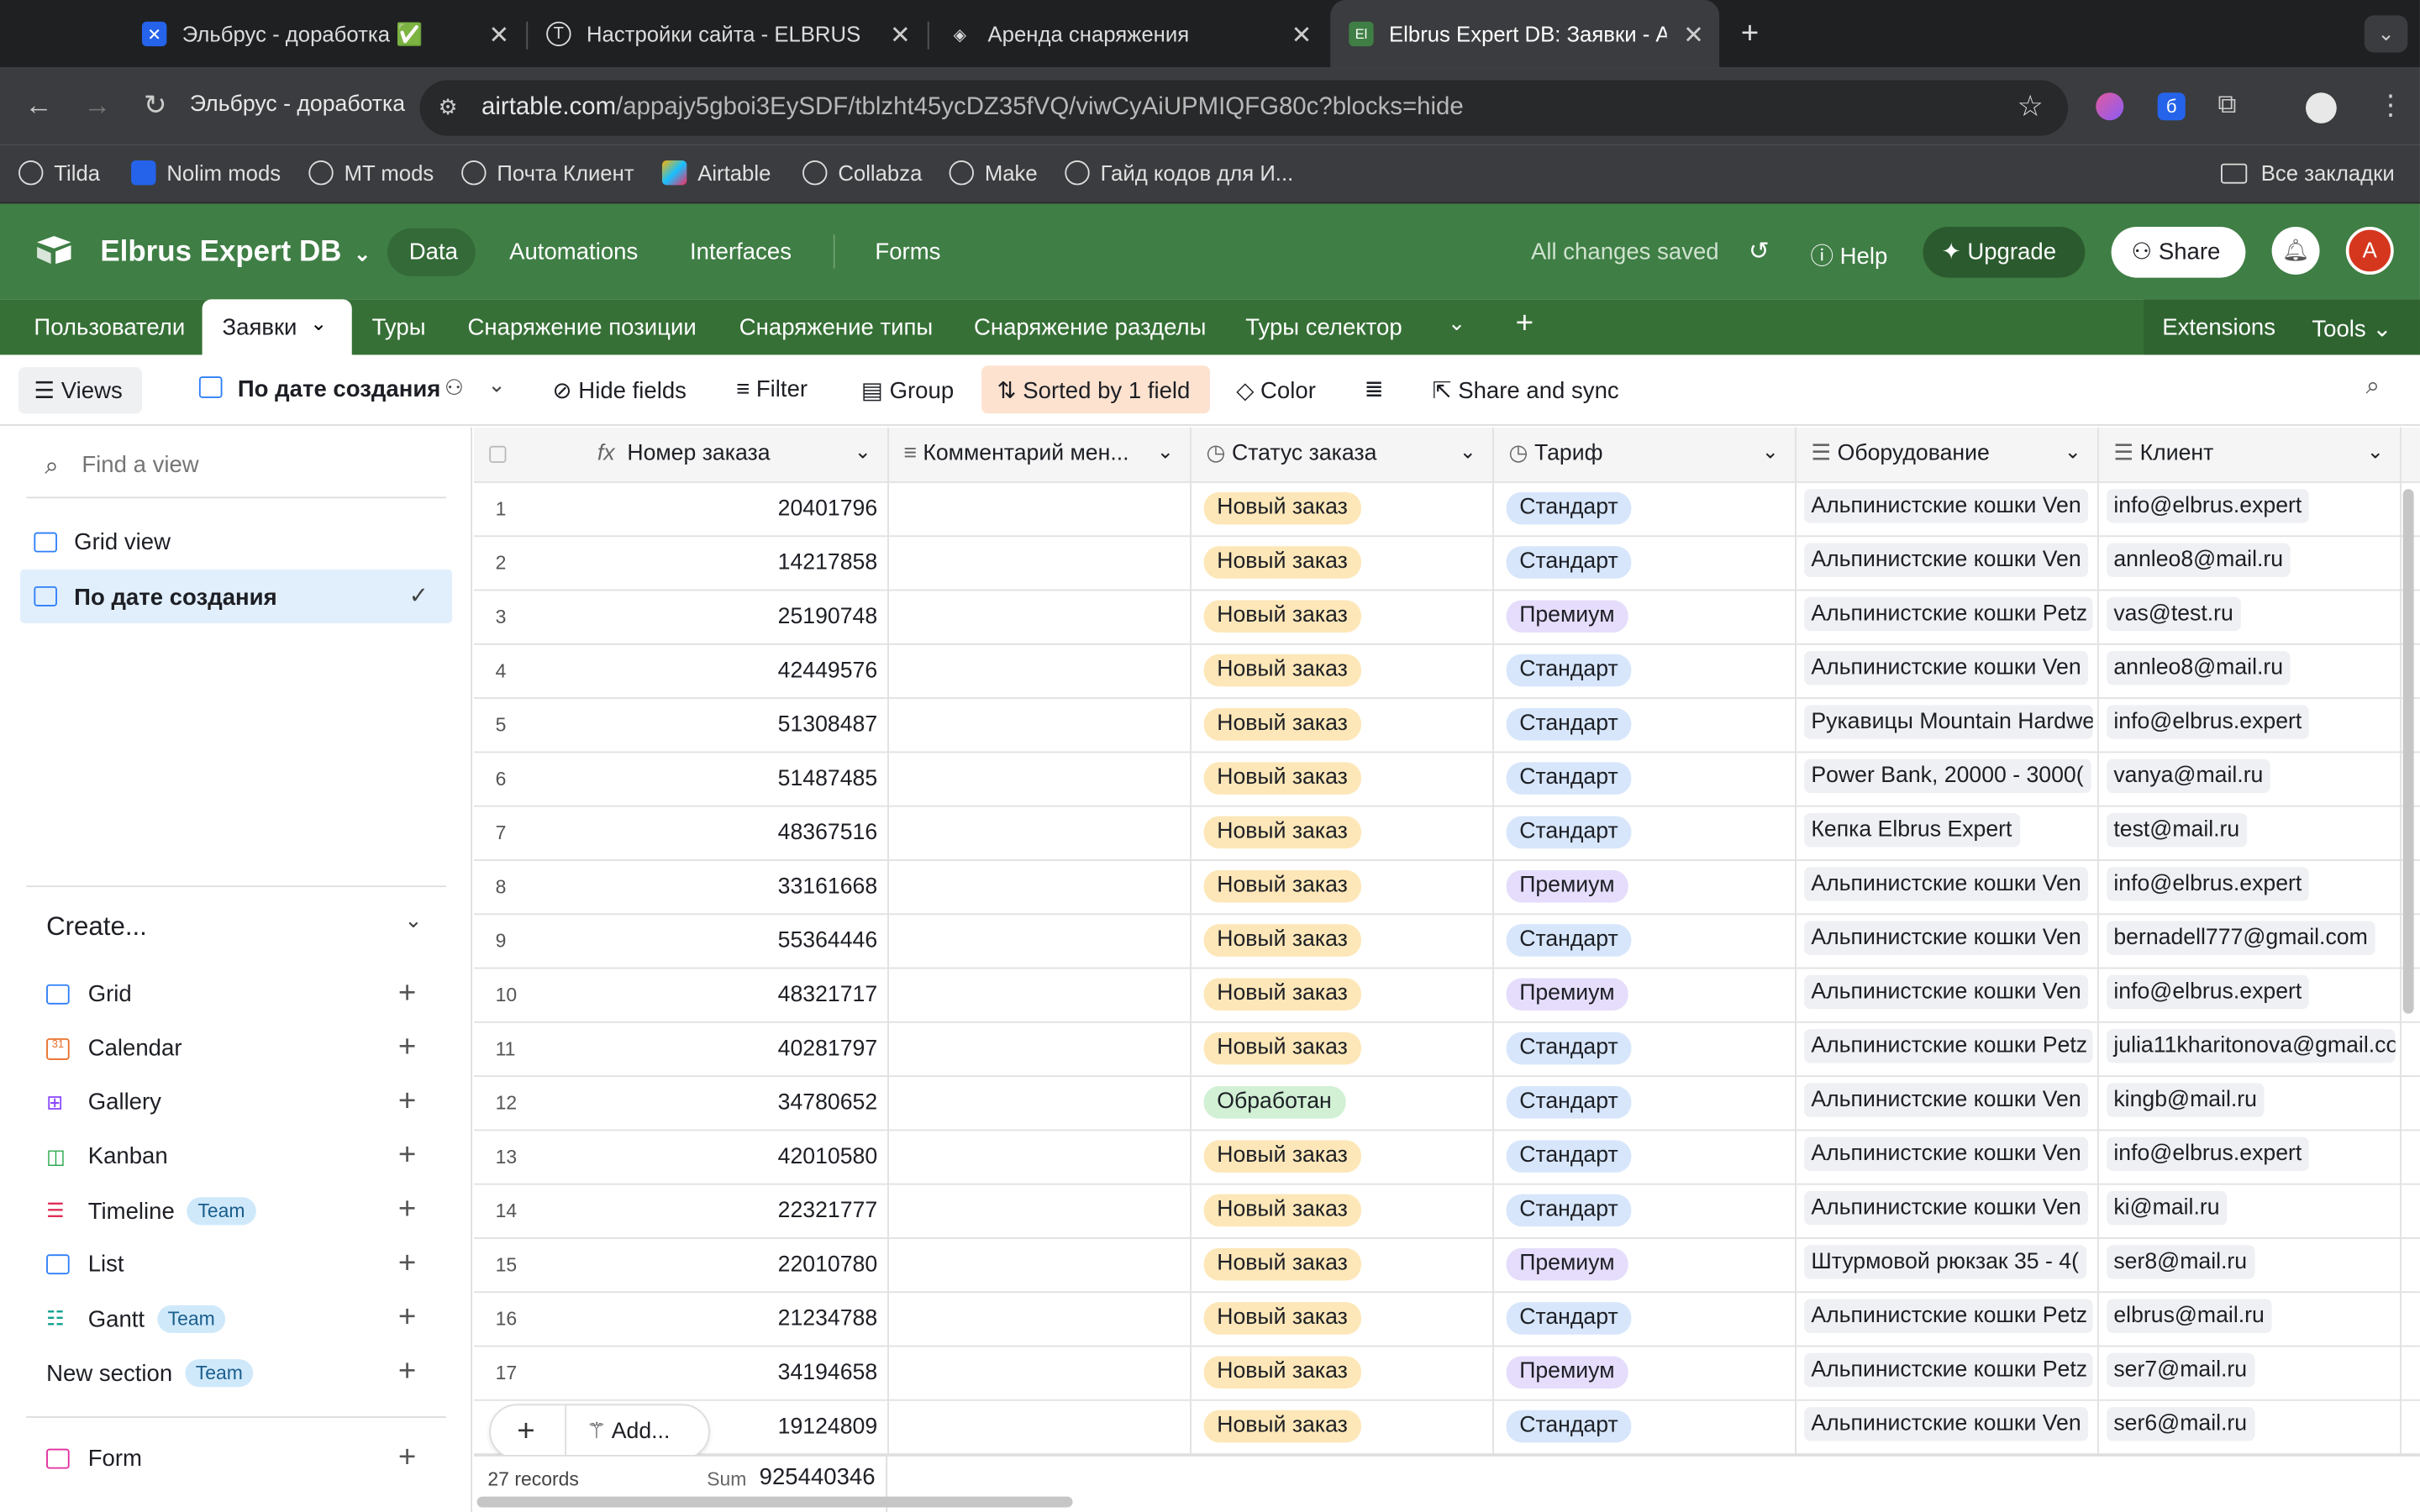  What do you see at coordinates (2110, 106) in the screenshot?
I see `extension-icon` at bounding box center [2110, 106].